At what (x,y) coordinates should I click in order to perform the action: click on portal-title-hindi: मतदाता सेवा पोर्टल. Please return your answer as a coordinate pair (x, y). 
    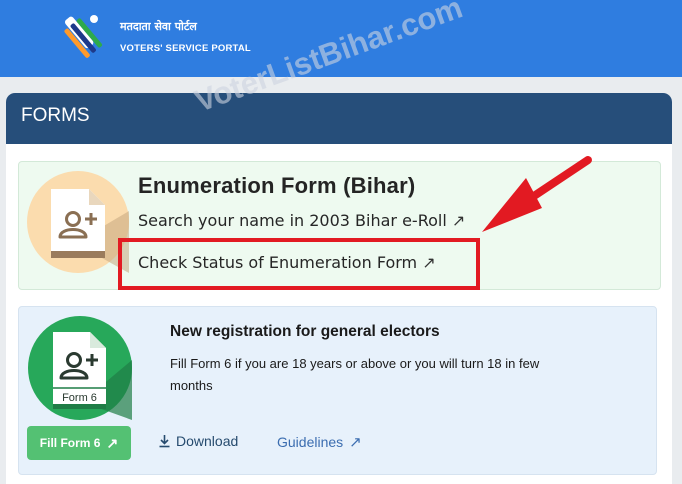
    Looking at the image, I should click on (158, 26).